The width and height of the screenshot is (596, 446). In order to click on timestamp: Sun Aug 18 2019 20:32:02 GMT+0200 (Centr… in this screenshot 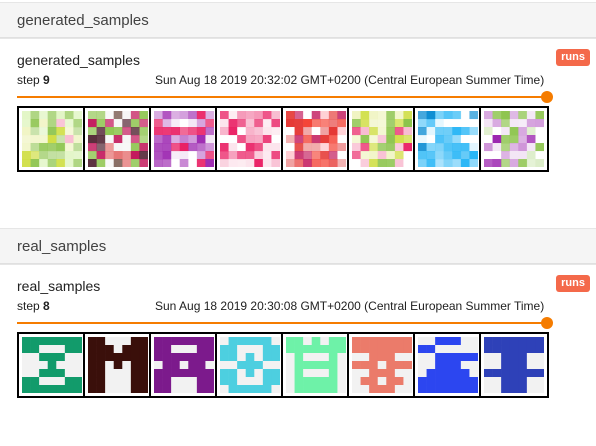, I will do `click(350, 80)`.